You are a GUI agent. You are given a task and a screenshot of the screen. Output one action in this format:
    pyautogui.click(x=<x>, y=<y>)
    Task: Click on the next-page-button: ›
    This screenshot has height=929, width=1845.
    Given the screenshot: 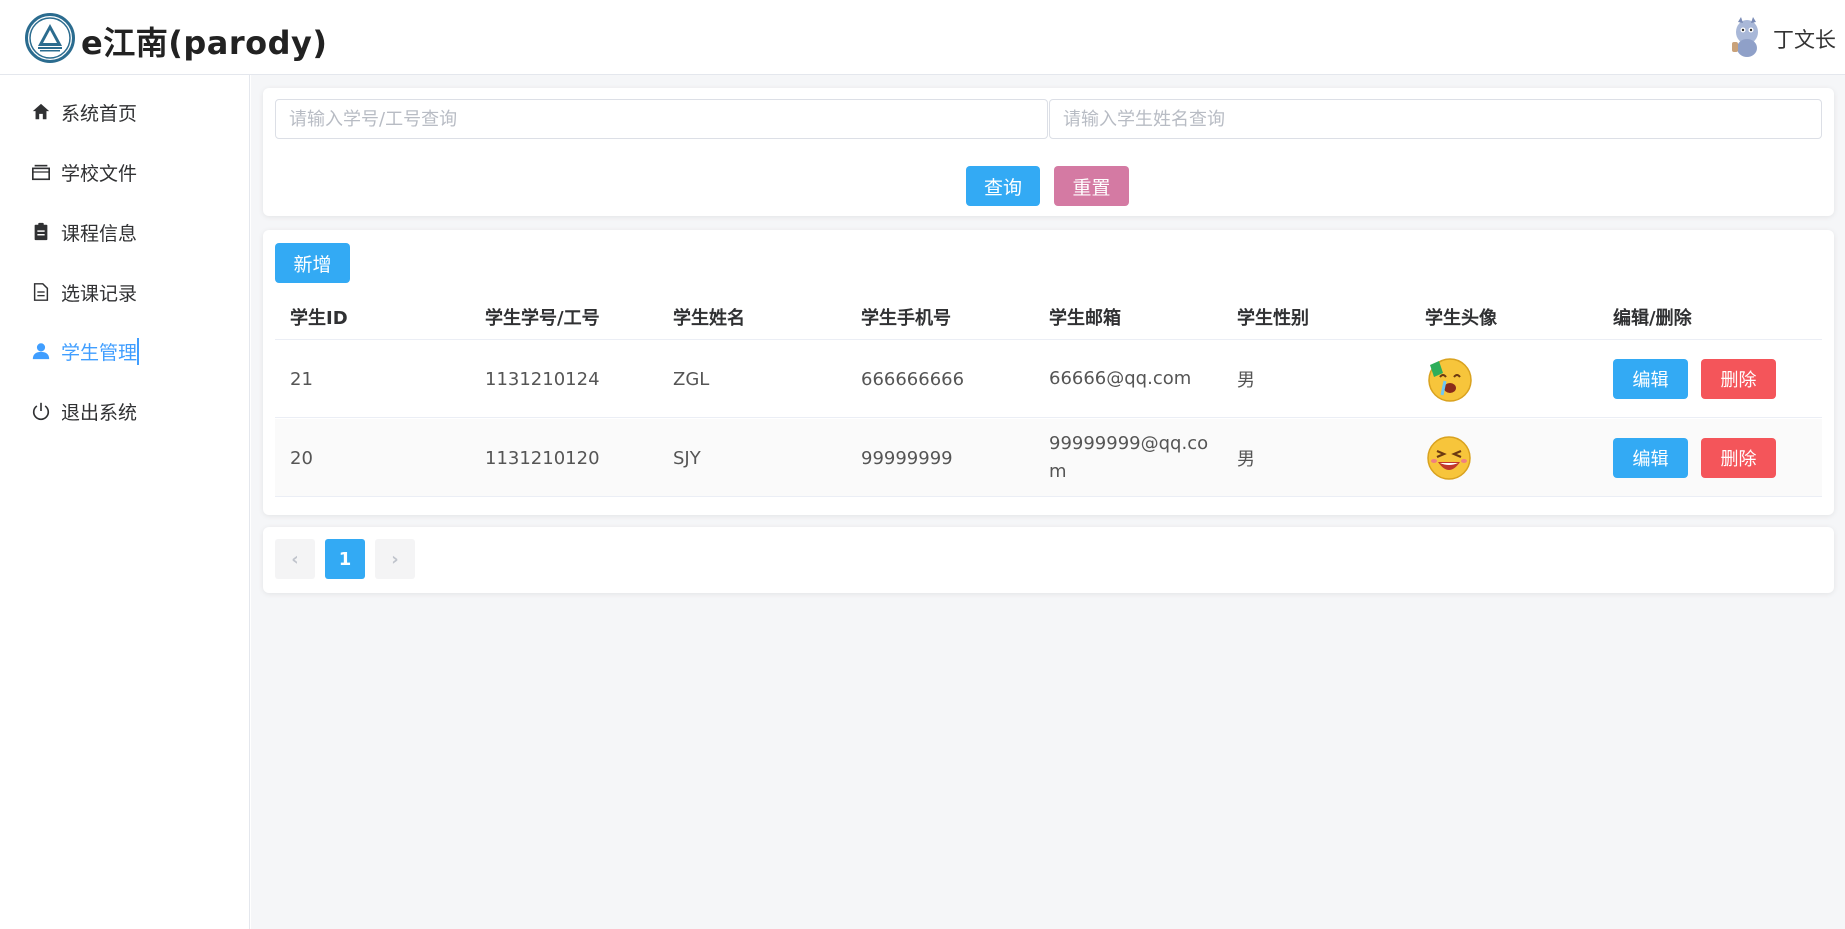 What is the action you would take?
    pyautogui.click(x=395, y=559)
    